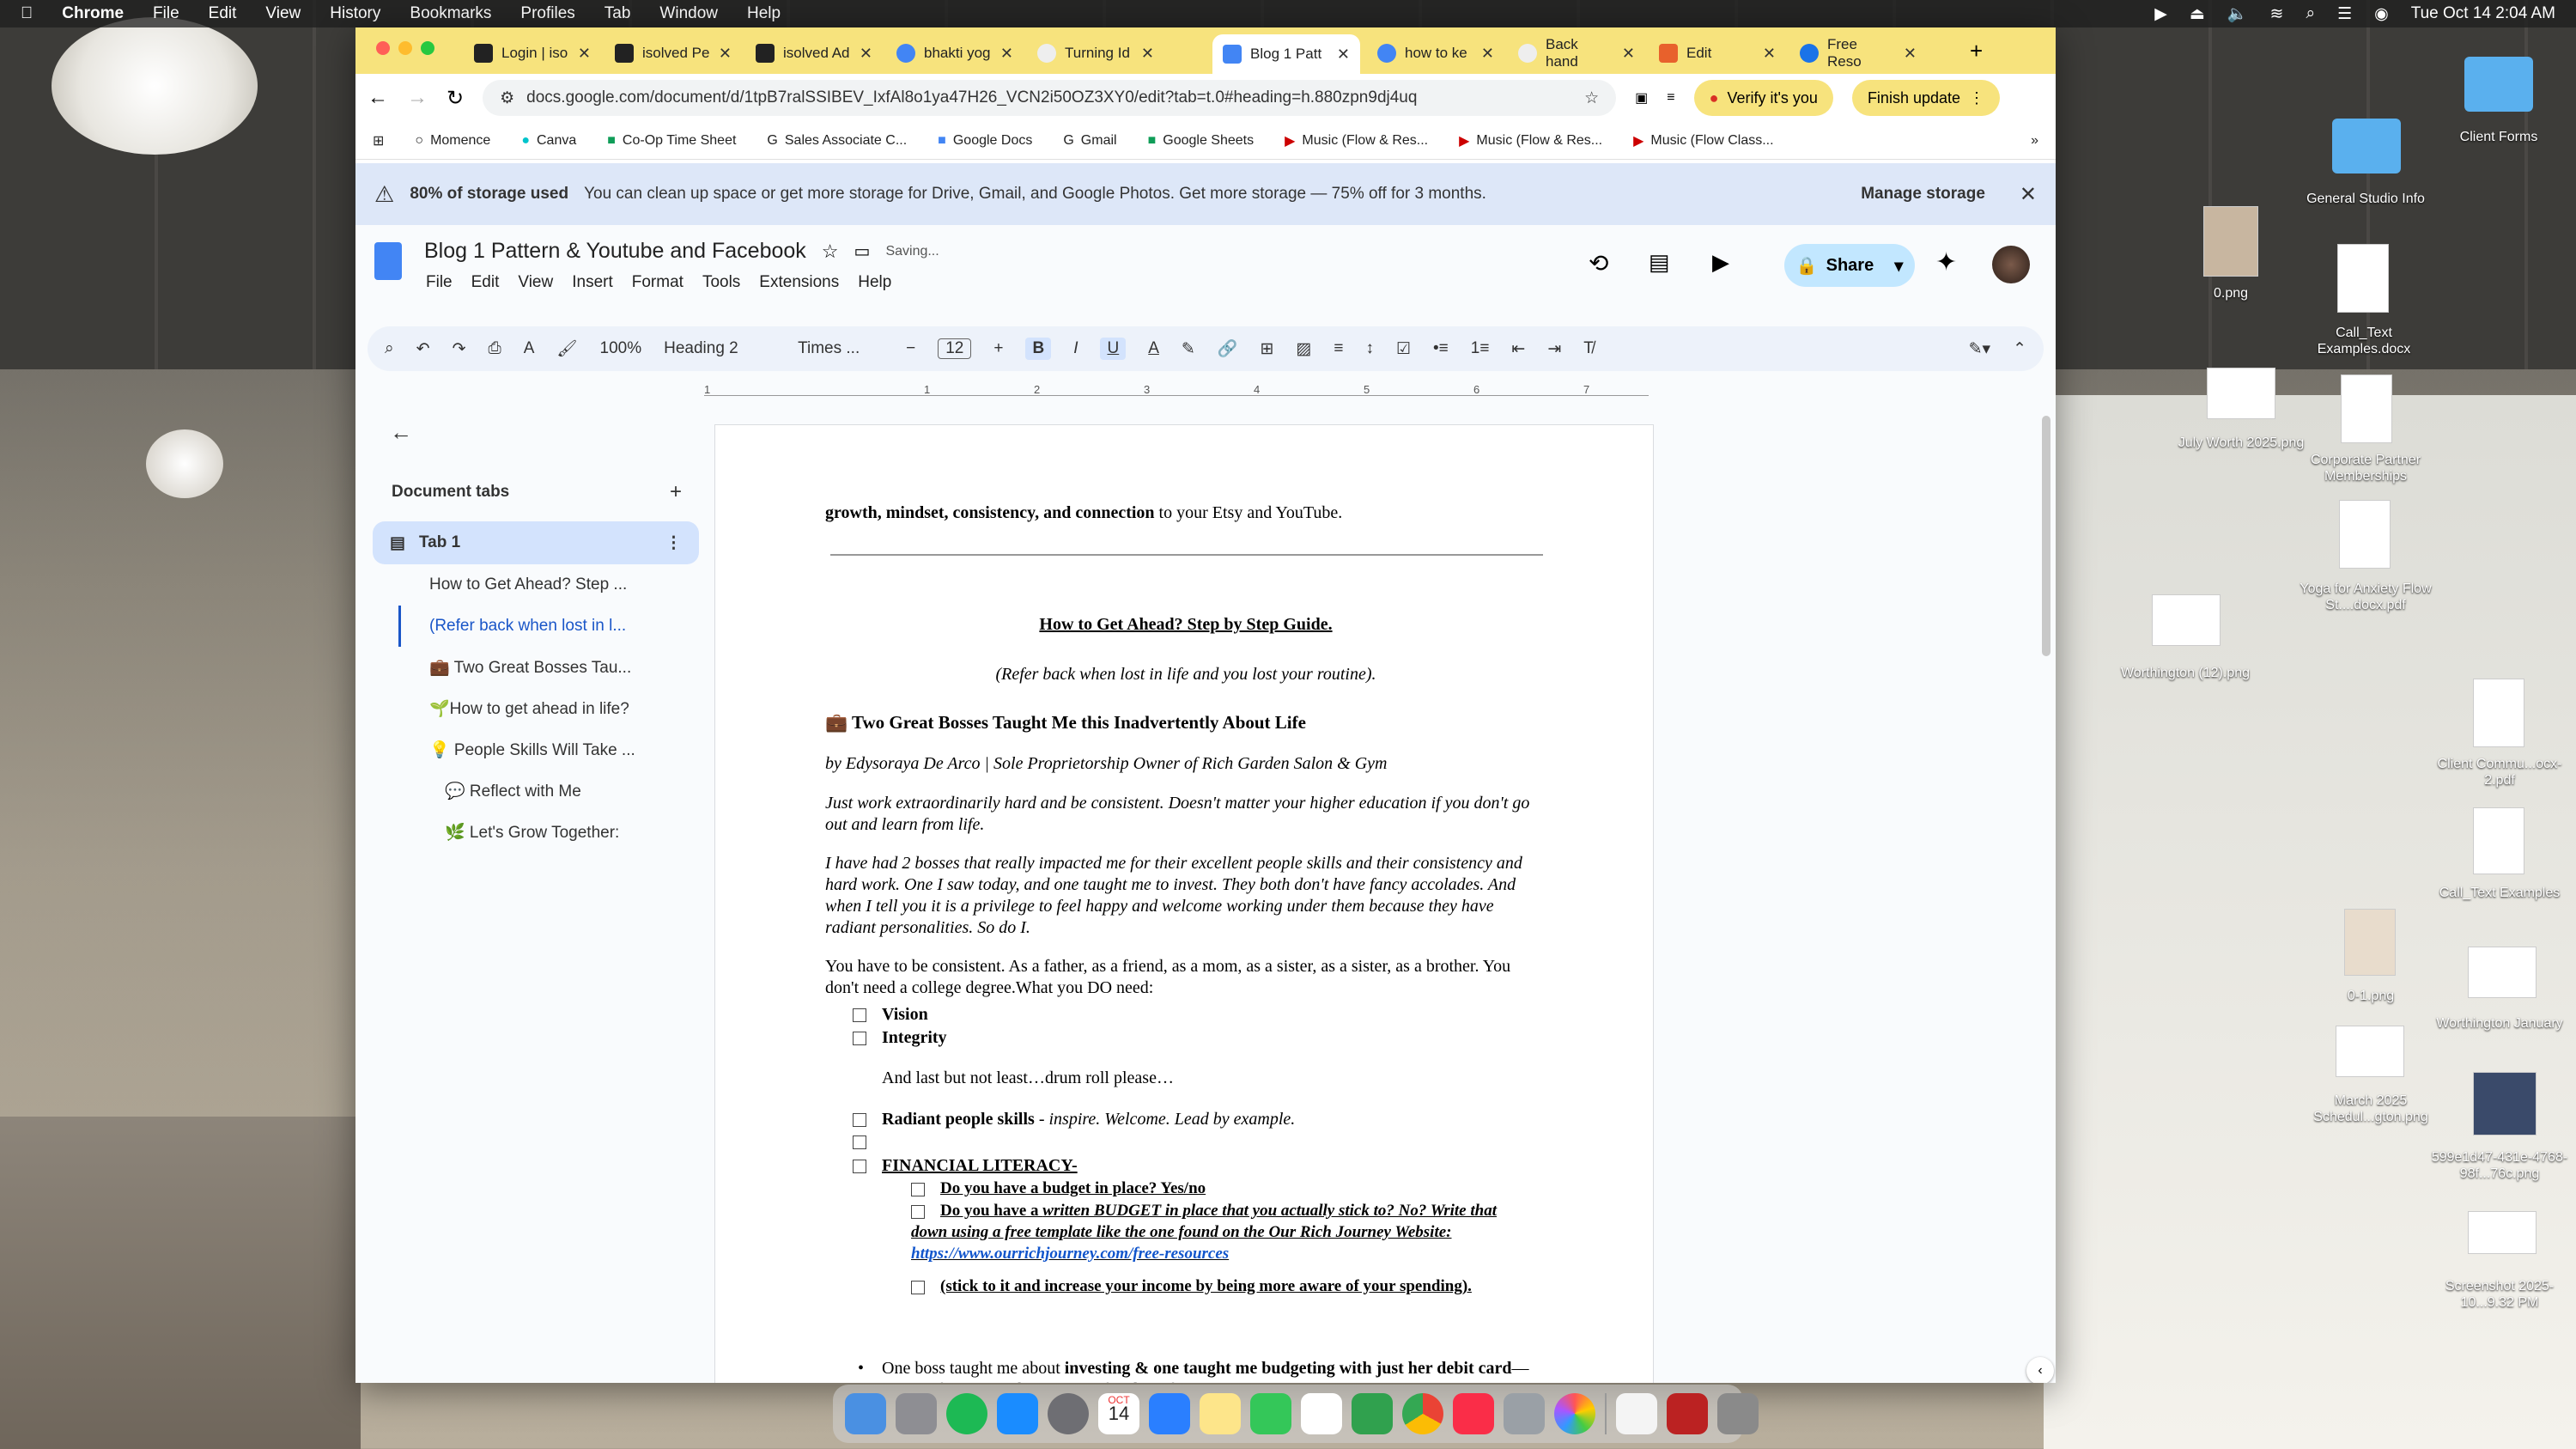  What do you see at coordinates (1946, 262) in the screenshot?
I see `gemini-icon: ✦` at bounding box center [1946, 262].